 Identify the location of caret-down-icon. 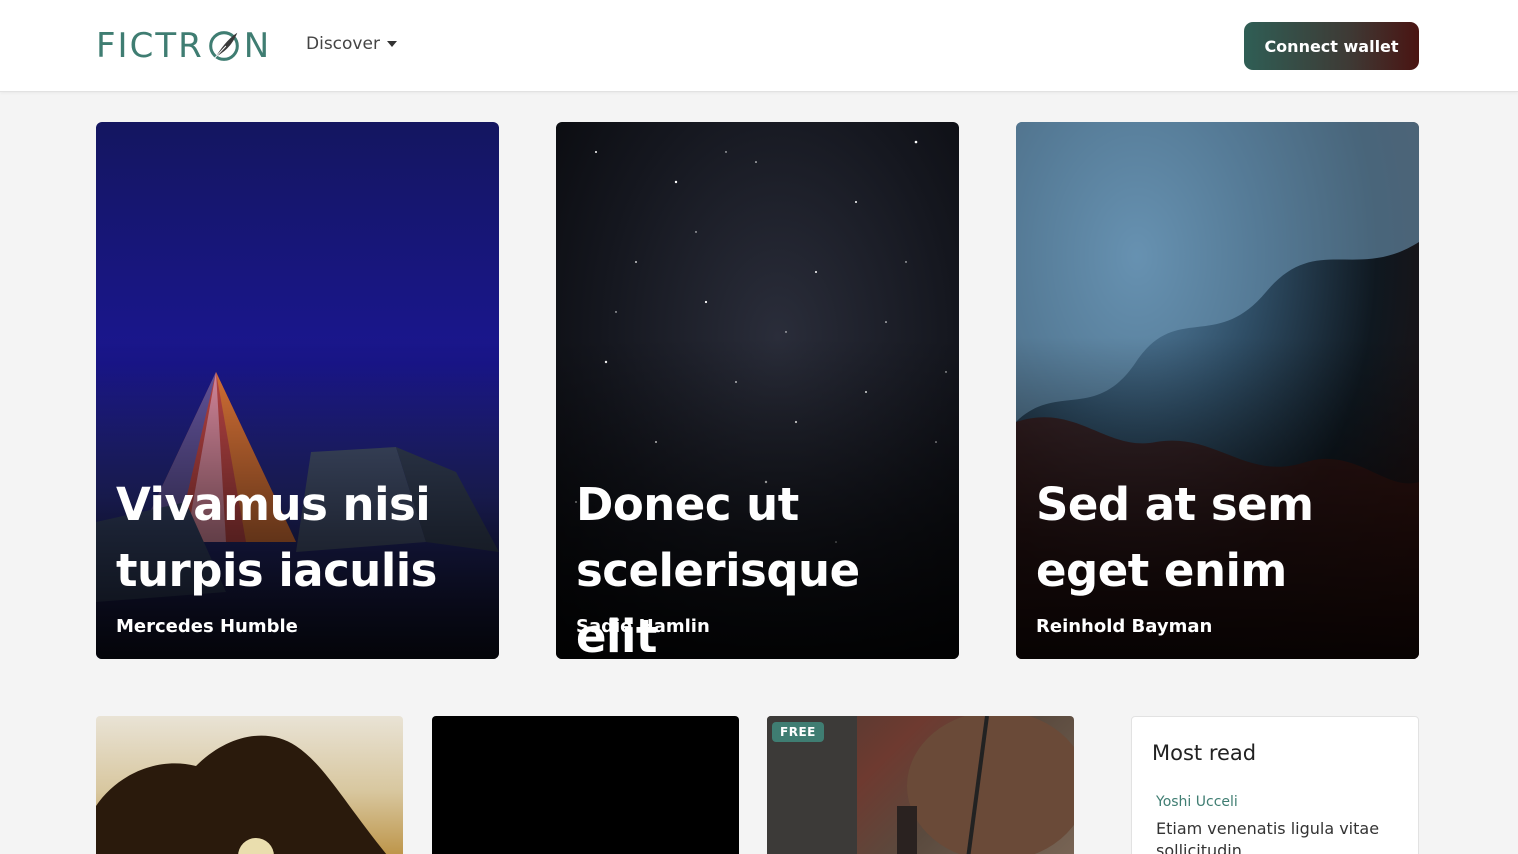
(391, 44).